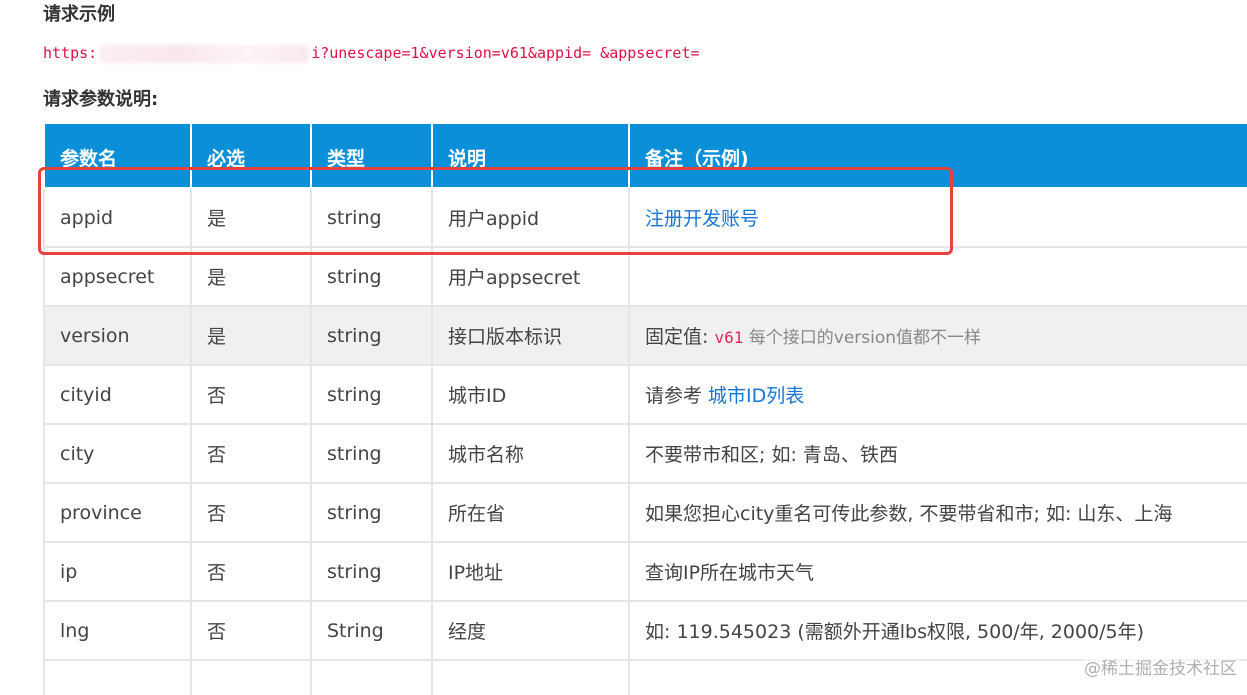 This screenshot has height=695, width=1247. Describe the element at coordinates (937, 156) in the screenshot. I see `header-note: 备注（示例)` at that location.